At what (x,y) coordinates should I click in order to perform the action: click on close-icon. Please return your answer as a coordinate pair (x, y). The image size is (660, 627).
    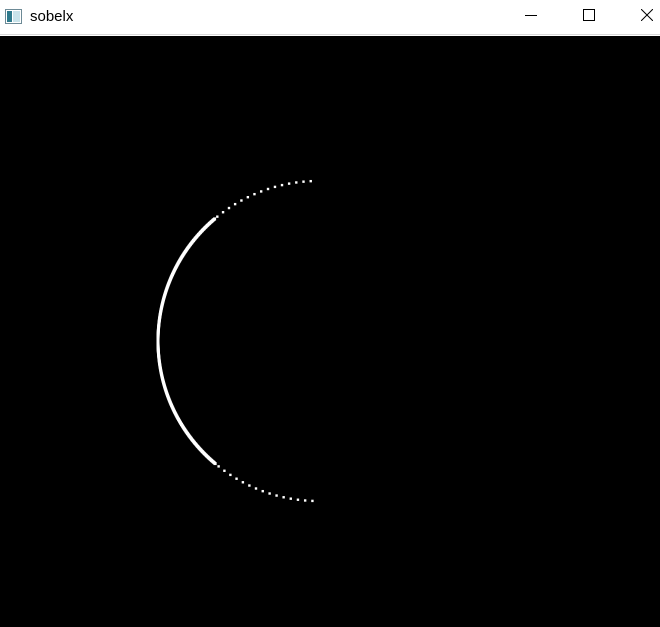
    Looking at the image, I should click on (647, 17).